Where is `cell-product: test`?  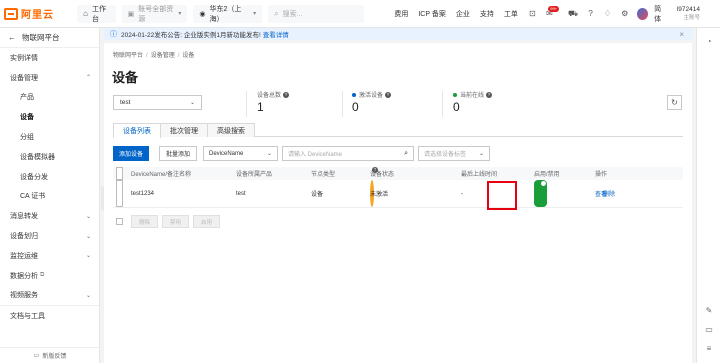 cell-product: test is located at coordinates (241, 193).